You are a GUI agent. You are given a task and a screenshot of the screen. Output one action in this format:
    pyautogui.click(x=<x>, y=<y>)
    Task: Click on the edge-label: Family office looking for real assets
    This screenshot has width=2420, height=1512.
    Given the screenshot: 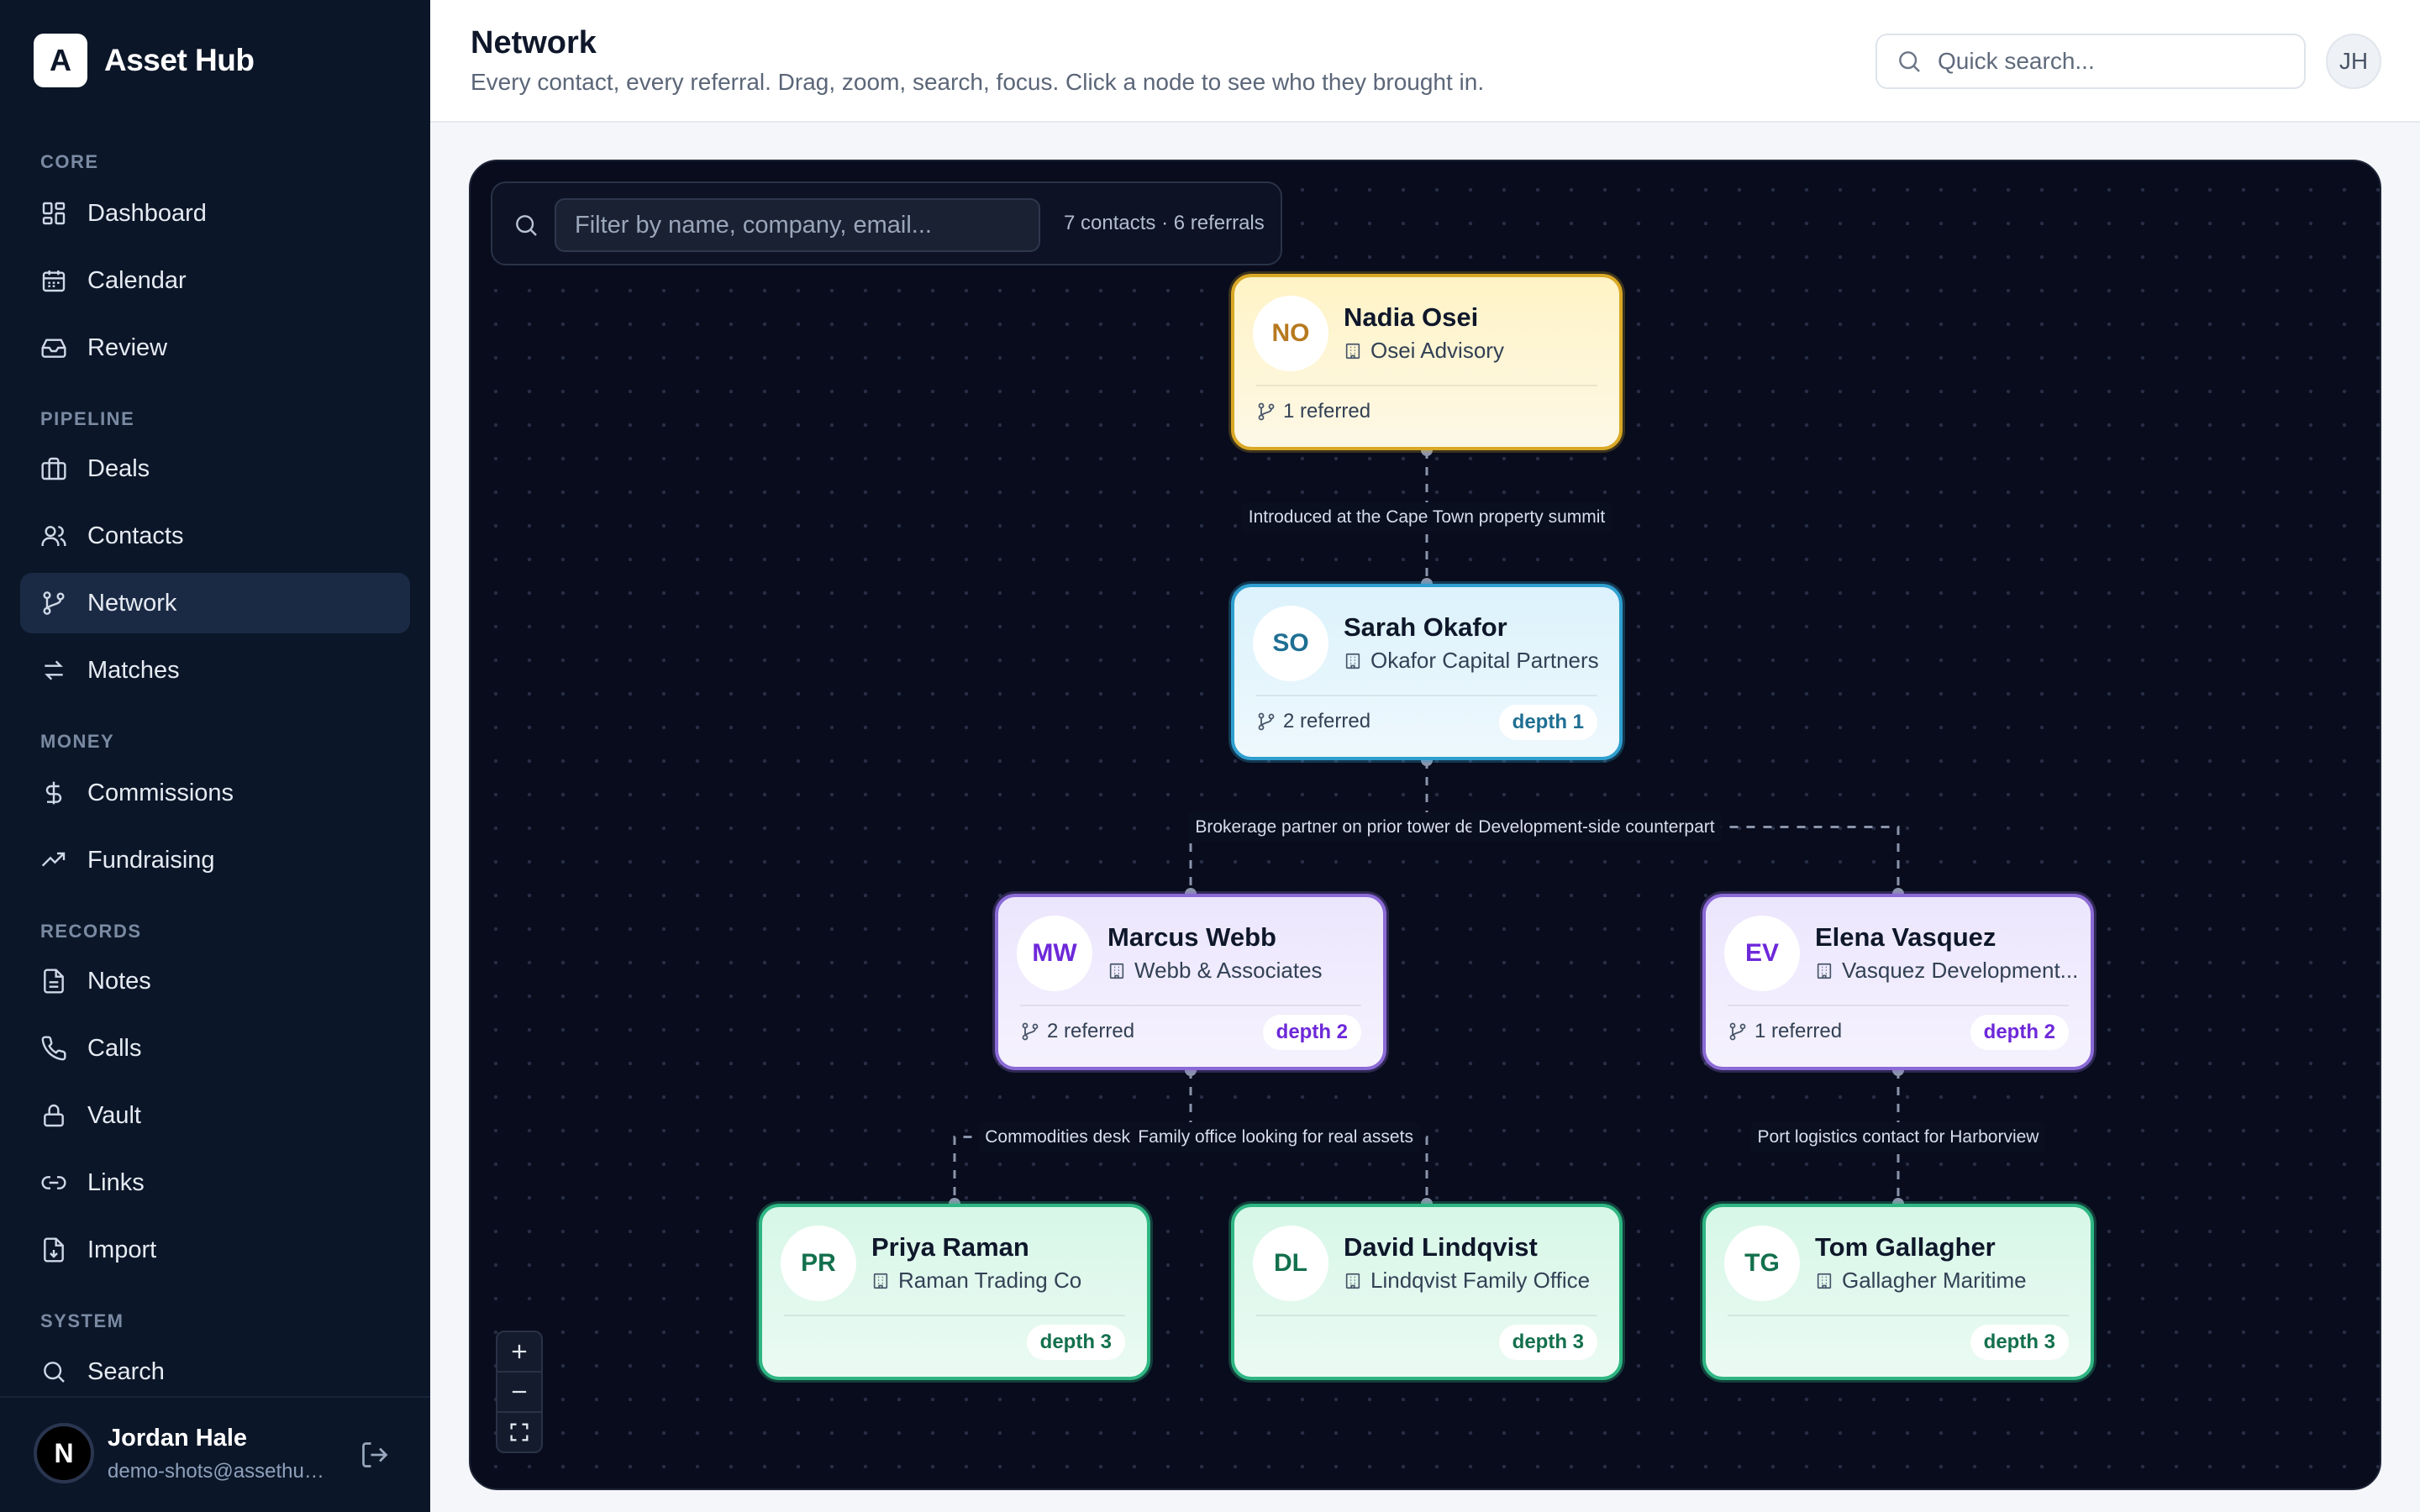 What is the action you would take?
    pyautogui.click(x=1275, y=1136)
    